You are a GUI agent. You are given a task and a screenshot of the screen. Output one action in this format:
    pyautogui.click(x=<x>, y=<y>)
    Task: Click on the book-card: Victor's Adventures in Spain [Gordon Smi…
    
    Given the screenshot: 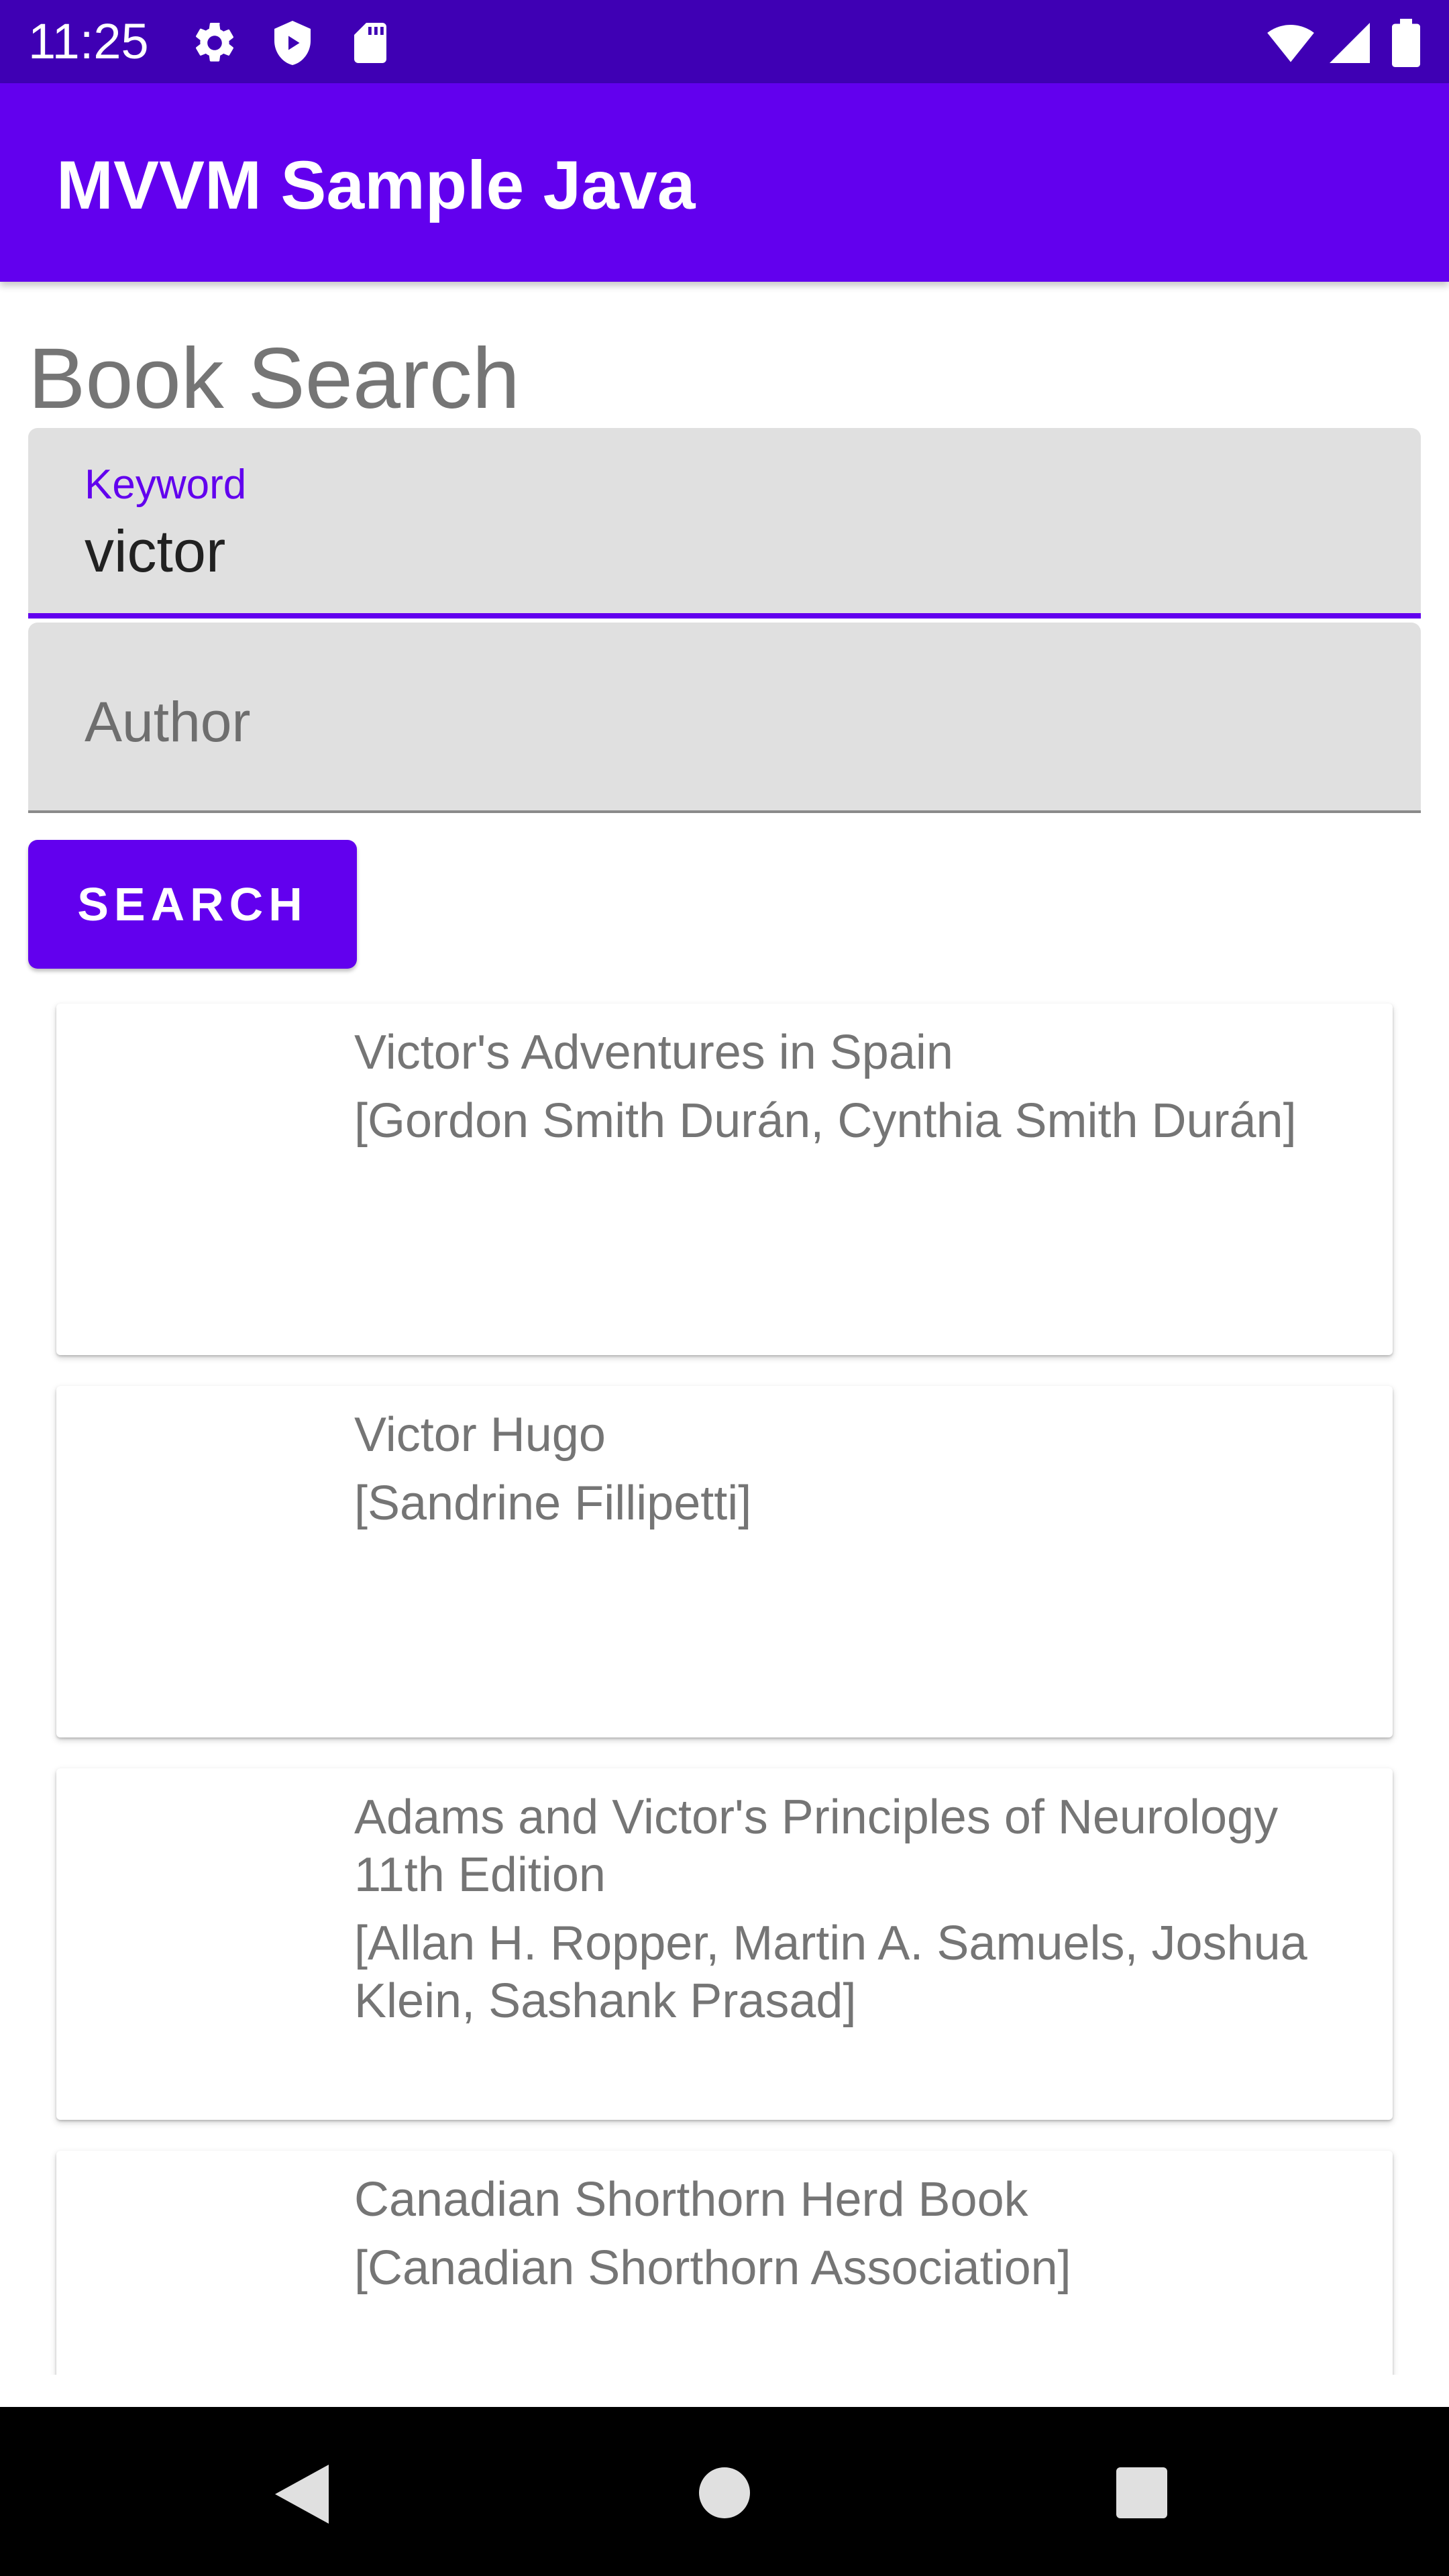 What is the action you would take?
    pyautogui.click(x=724, y=1179)
    